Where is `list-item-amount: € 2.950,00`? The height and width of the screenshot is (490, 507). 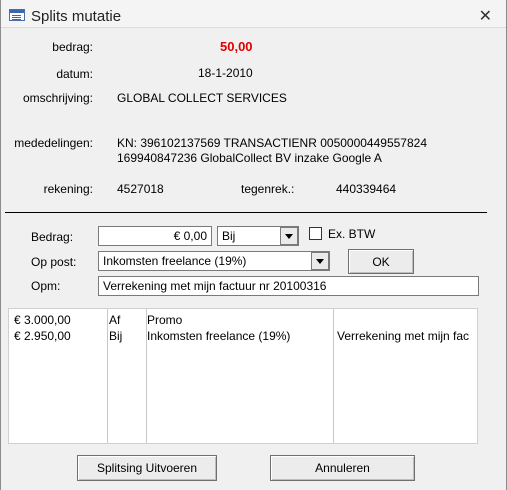 list-item-amount: € 2.950,00 is located at coordinates (42, 336).